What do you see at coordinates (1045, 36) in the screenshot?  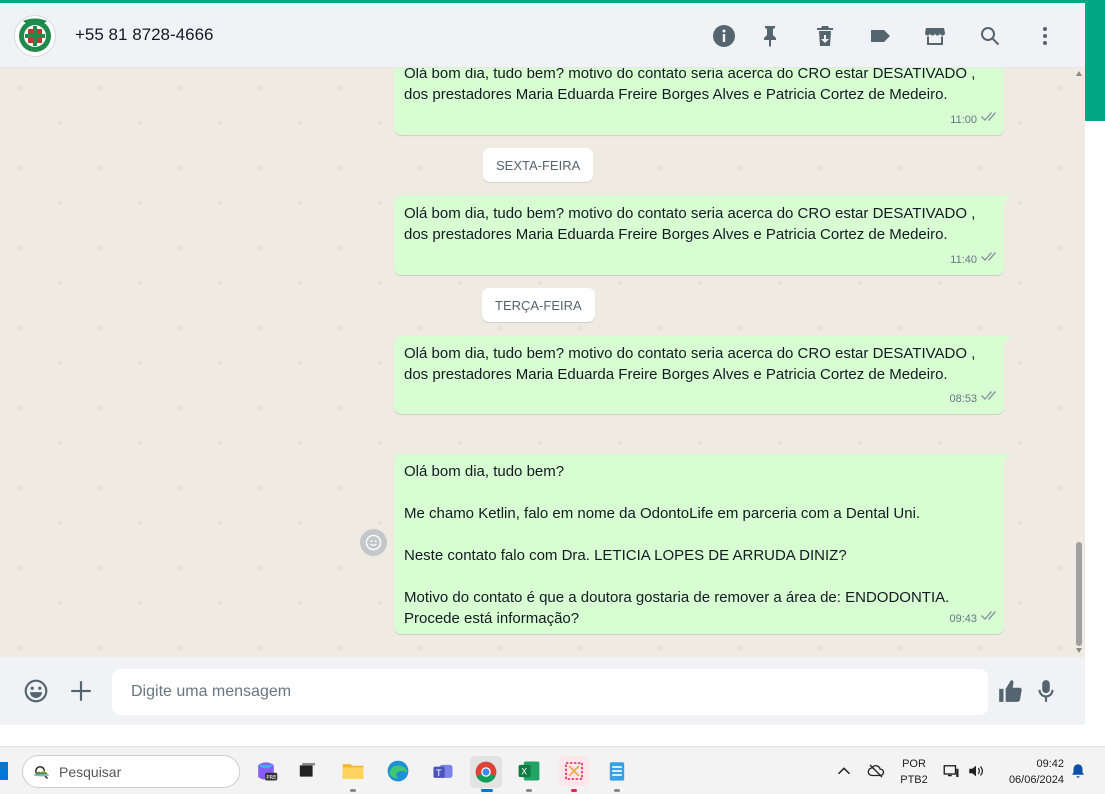 I see `menu-icon` at bounding box center [1045, 36].